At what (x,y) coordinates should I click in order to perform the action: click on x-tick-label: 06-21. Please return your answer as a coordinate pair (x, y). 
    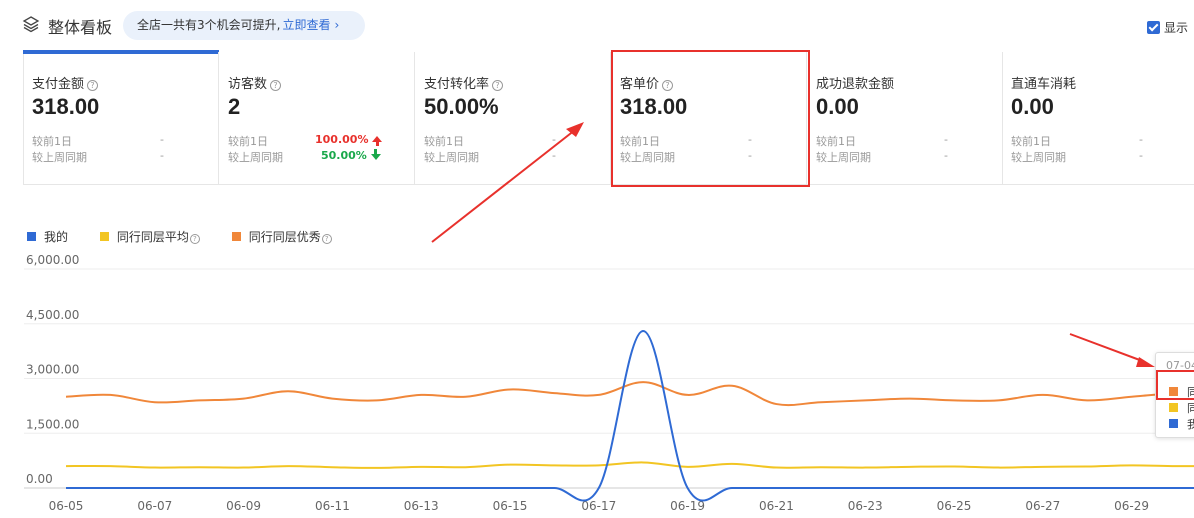
    Looking at the image, I should click on (776, 506).